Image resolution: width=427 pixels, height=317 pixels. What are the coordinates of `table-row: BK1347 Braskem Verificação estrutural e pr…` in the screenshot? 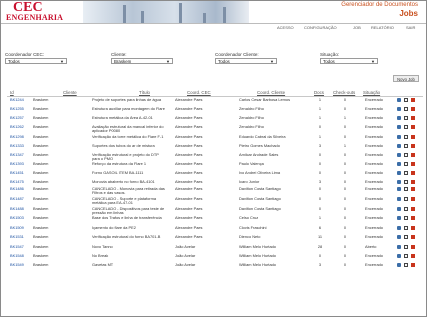 It's located at (215, 157).